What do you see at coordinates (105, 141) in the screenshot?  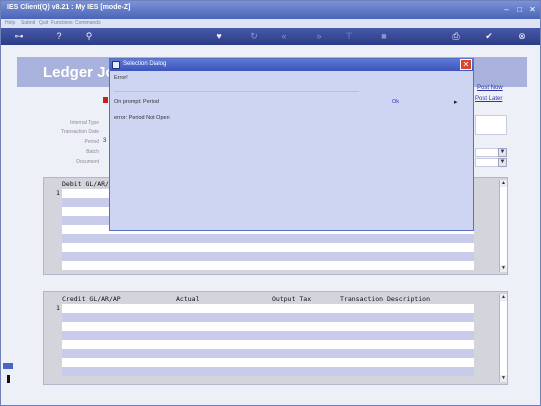 I see `period-value: 3` at bounding box center [105, 141].